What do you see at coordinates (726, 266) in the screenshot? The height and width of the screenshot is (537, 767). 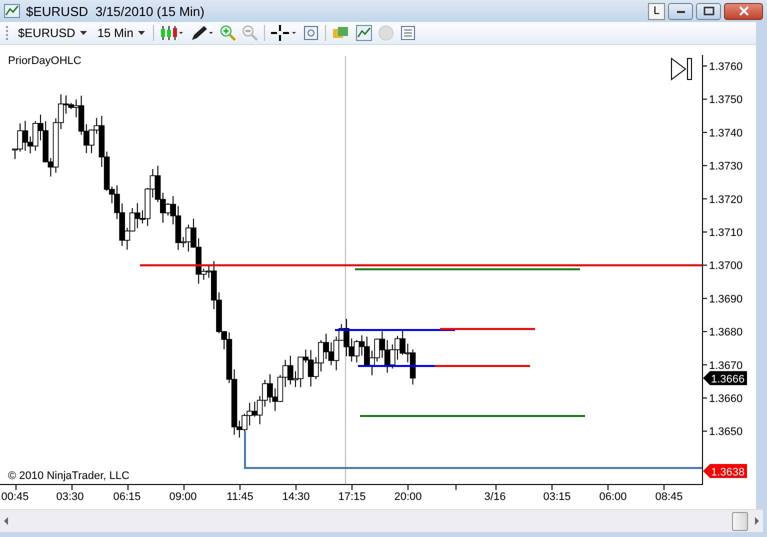 I see `price-axis-label: 1.3700` at bounding box center [726, 266].